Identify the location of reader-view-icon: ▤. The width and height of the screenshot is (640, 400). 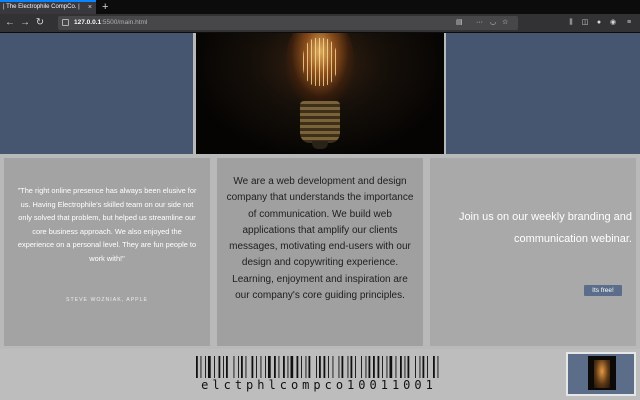
(459, 23).